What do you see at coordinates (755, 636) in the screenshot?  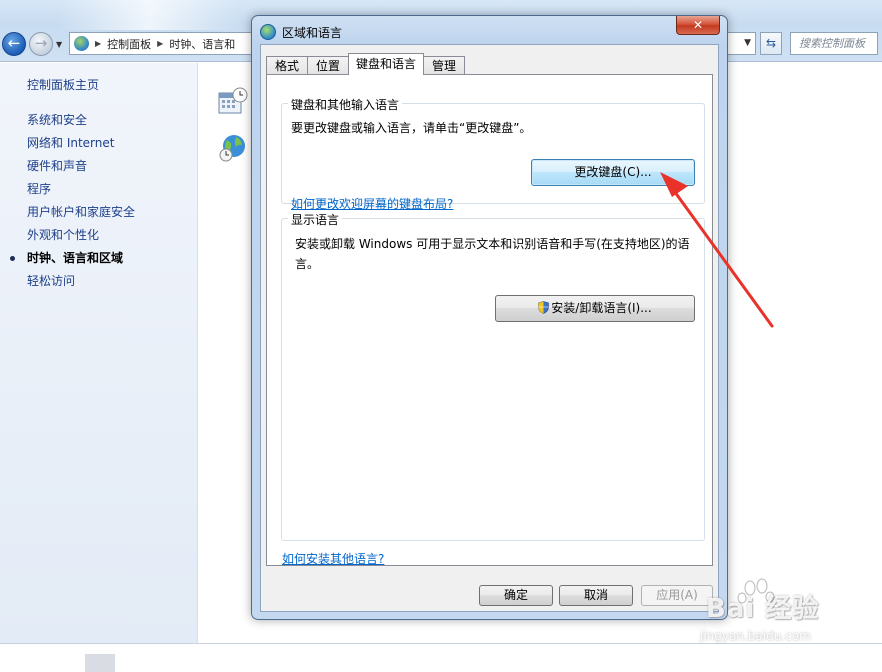 I see `watermark-url: jingyan.baidu.com` at bounding box center [755, 636].